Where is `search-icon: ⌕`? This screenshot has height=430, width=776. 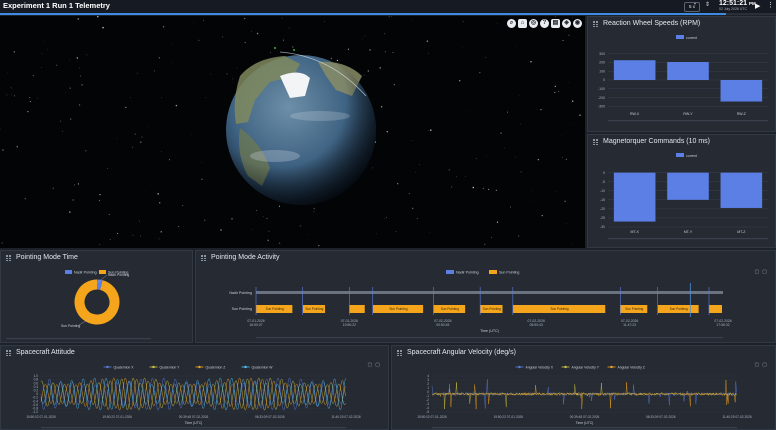
search-icon: ⌕ is located at coordinates (511, 23).